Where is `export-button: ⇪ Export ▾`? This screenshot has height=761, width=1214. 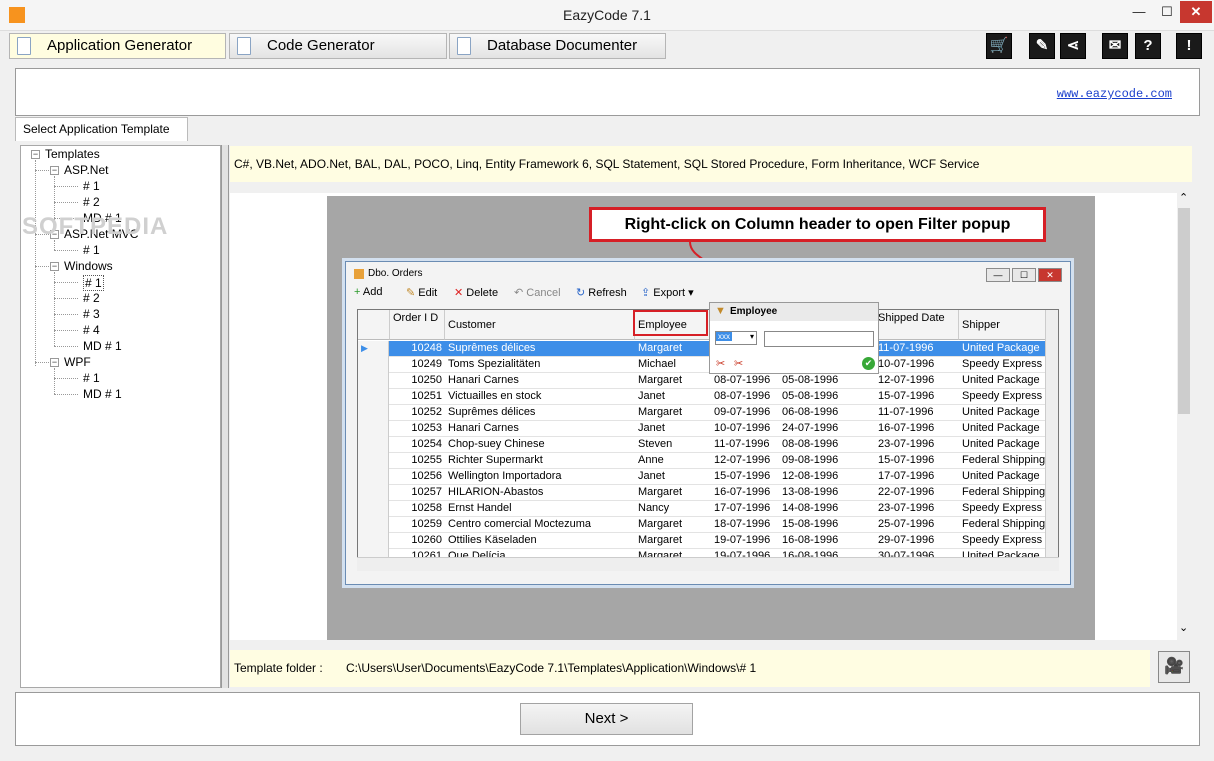 export-button: ⇪ Export ▾ is located at coordinates (667, 292).